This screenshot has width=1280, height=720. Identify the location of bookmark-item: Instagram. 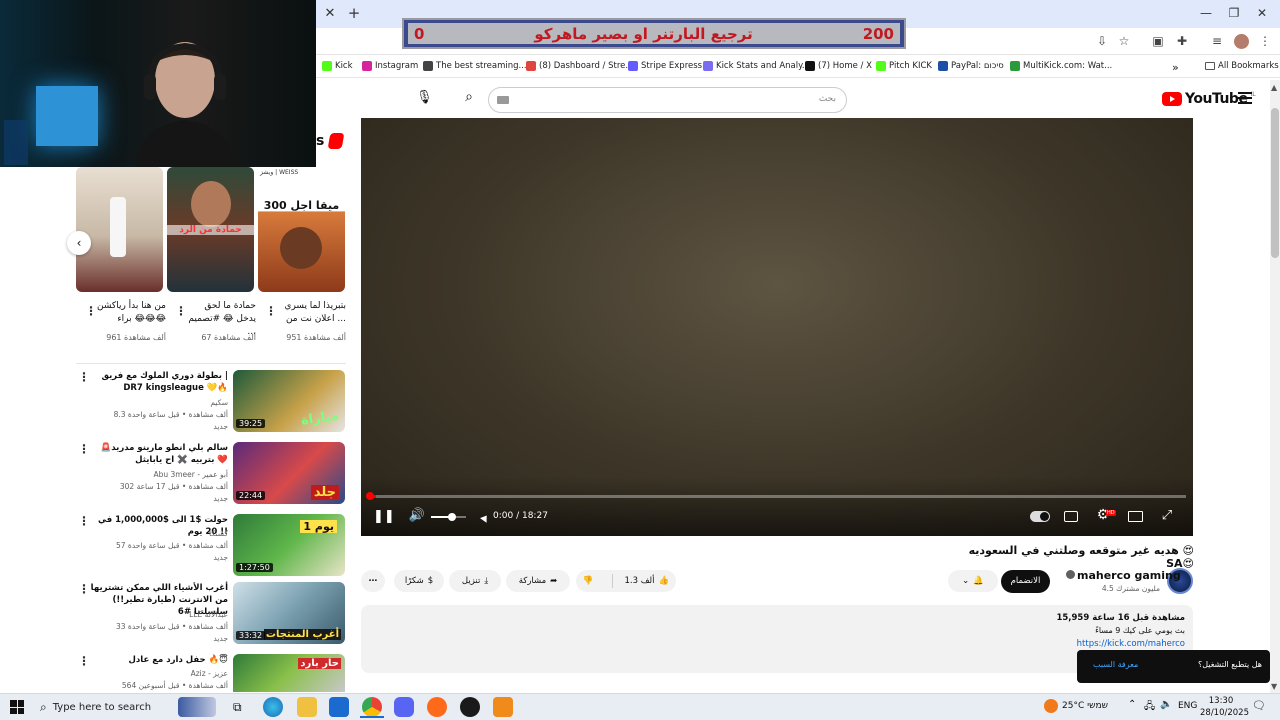
(390, 66).